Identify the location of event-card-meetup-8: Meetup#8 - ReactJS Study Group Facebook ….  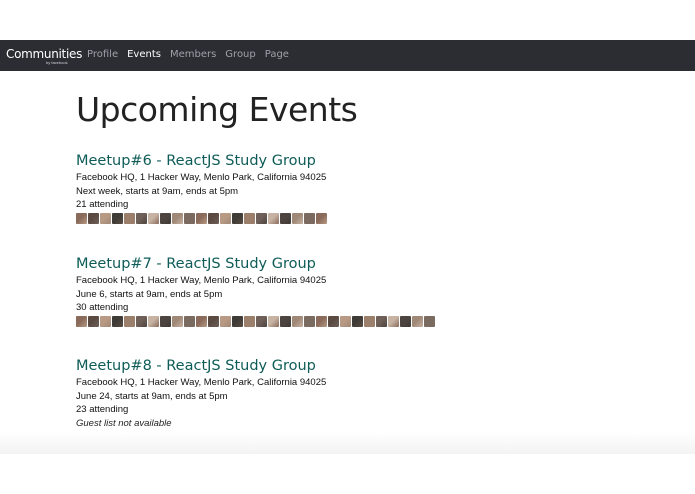
(201, 393).